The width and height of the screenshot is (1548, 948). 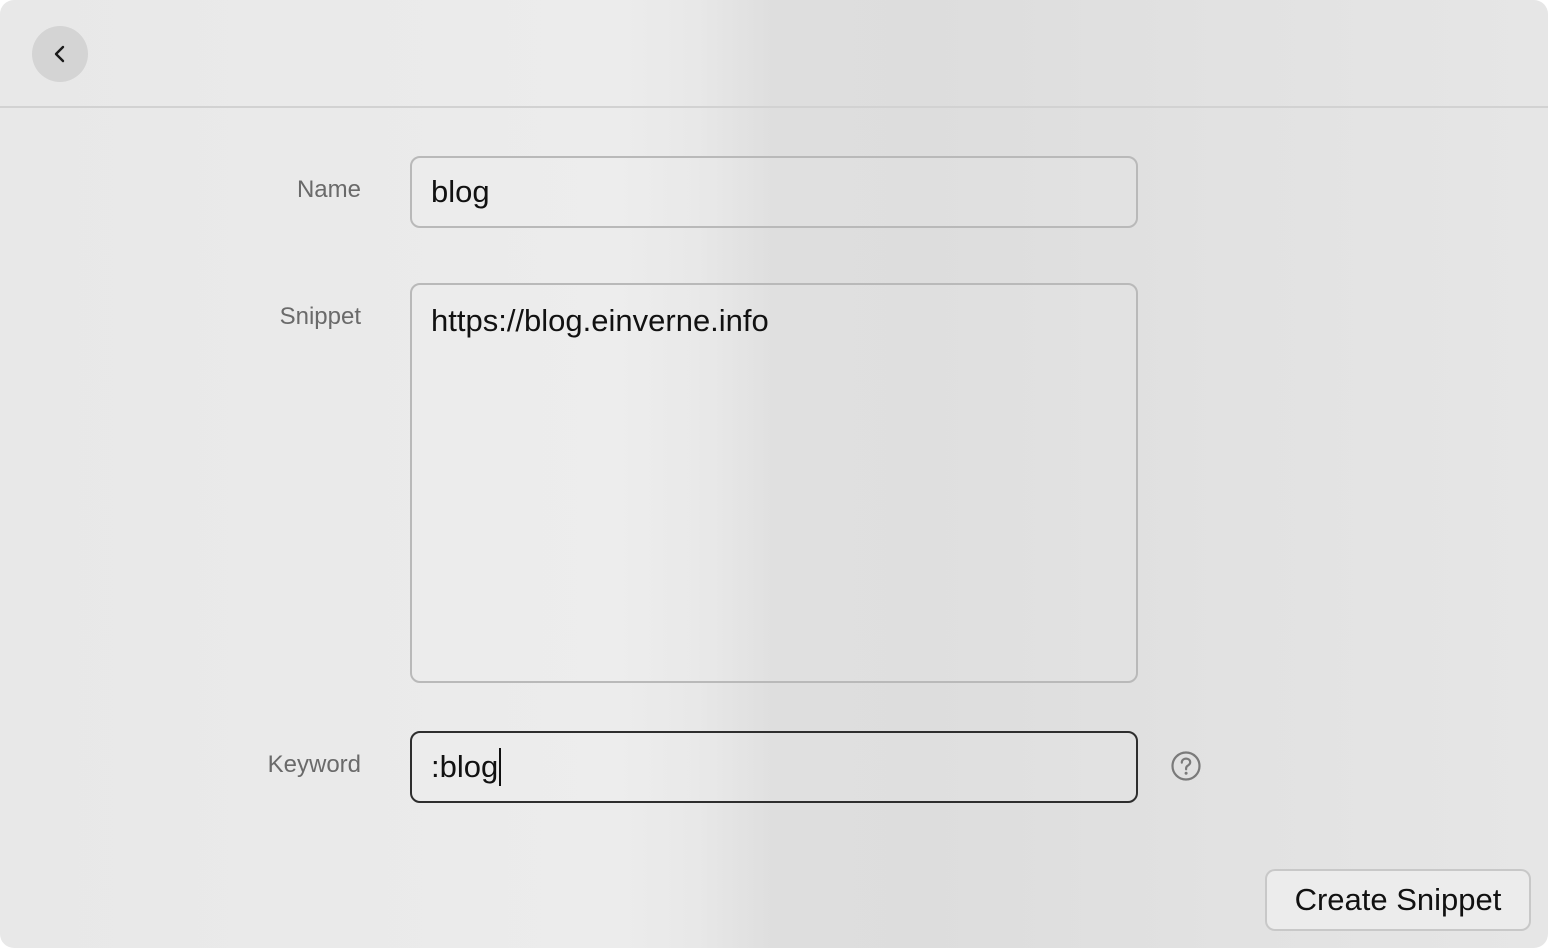 What do you see at coordinates (465, 766) in the screenshot?
I see `keyword-value: :blog` at bounding box center [465, 766].